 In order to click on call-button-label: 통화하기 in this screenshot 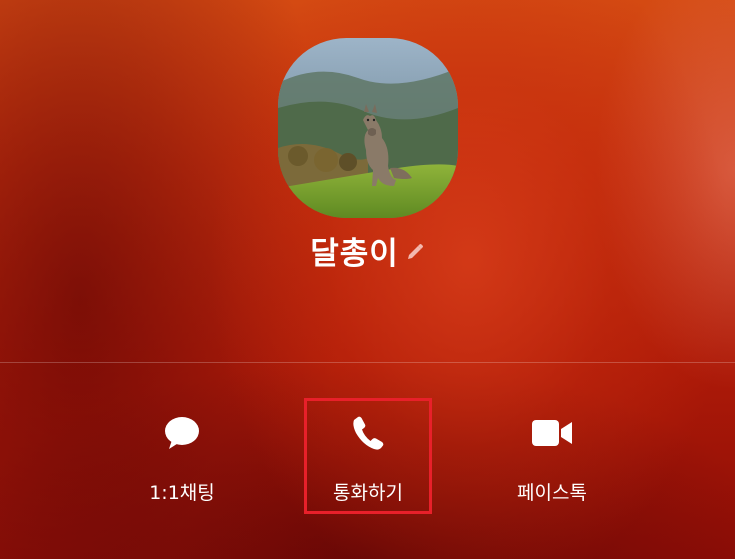, I will do `click(368, 493)`.